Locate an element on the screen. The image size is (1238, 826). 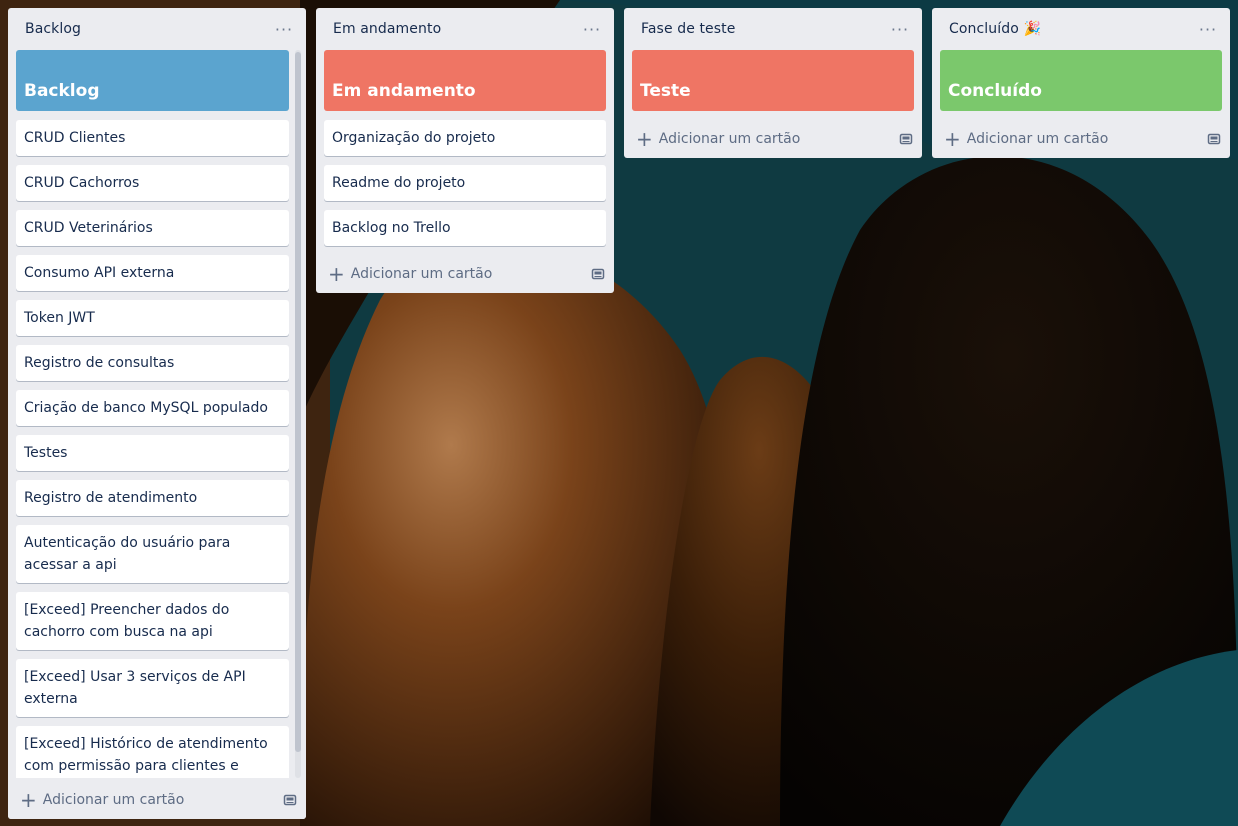
card: Backlog no Trello is located at coordinates (465, 228).